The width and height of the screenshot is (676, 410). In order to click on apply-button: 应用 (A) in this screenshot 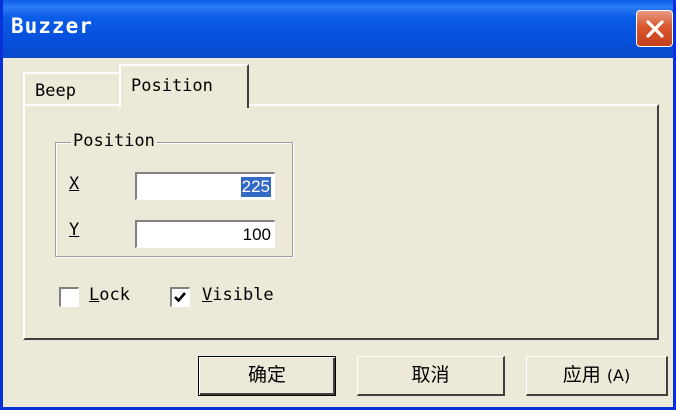, I will do `click(597, 376)`.